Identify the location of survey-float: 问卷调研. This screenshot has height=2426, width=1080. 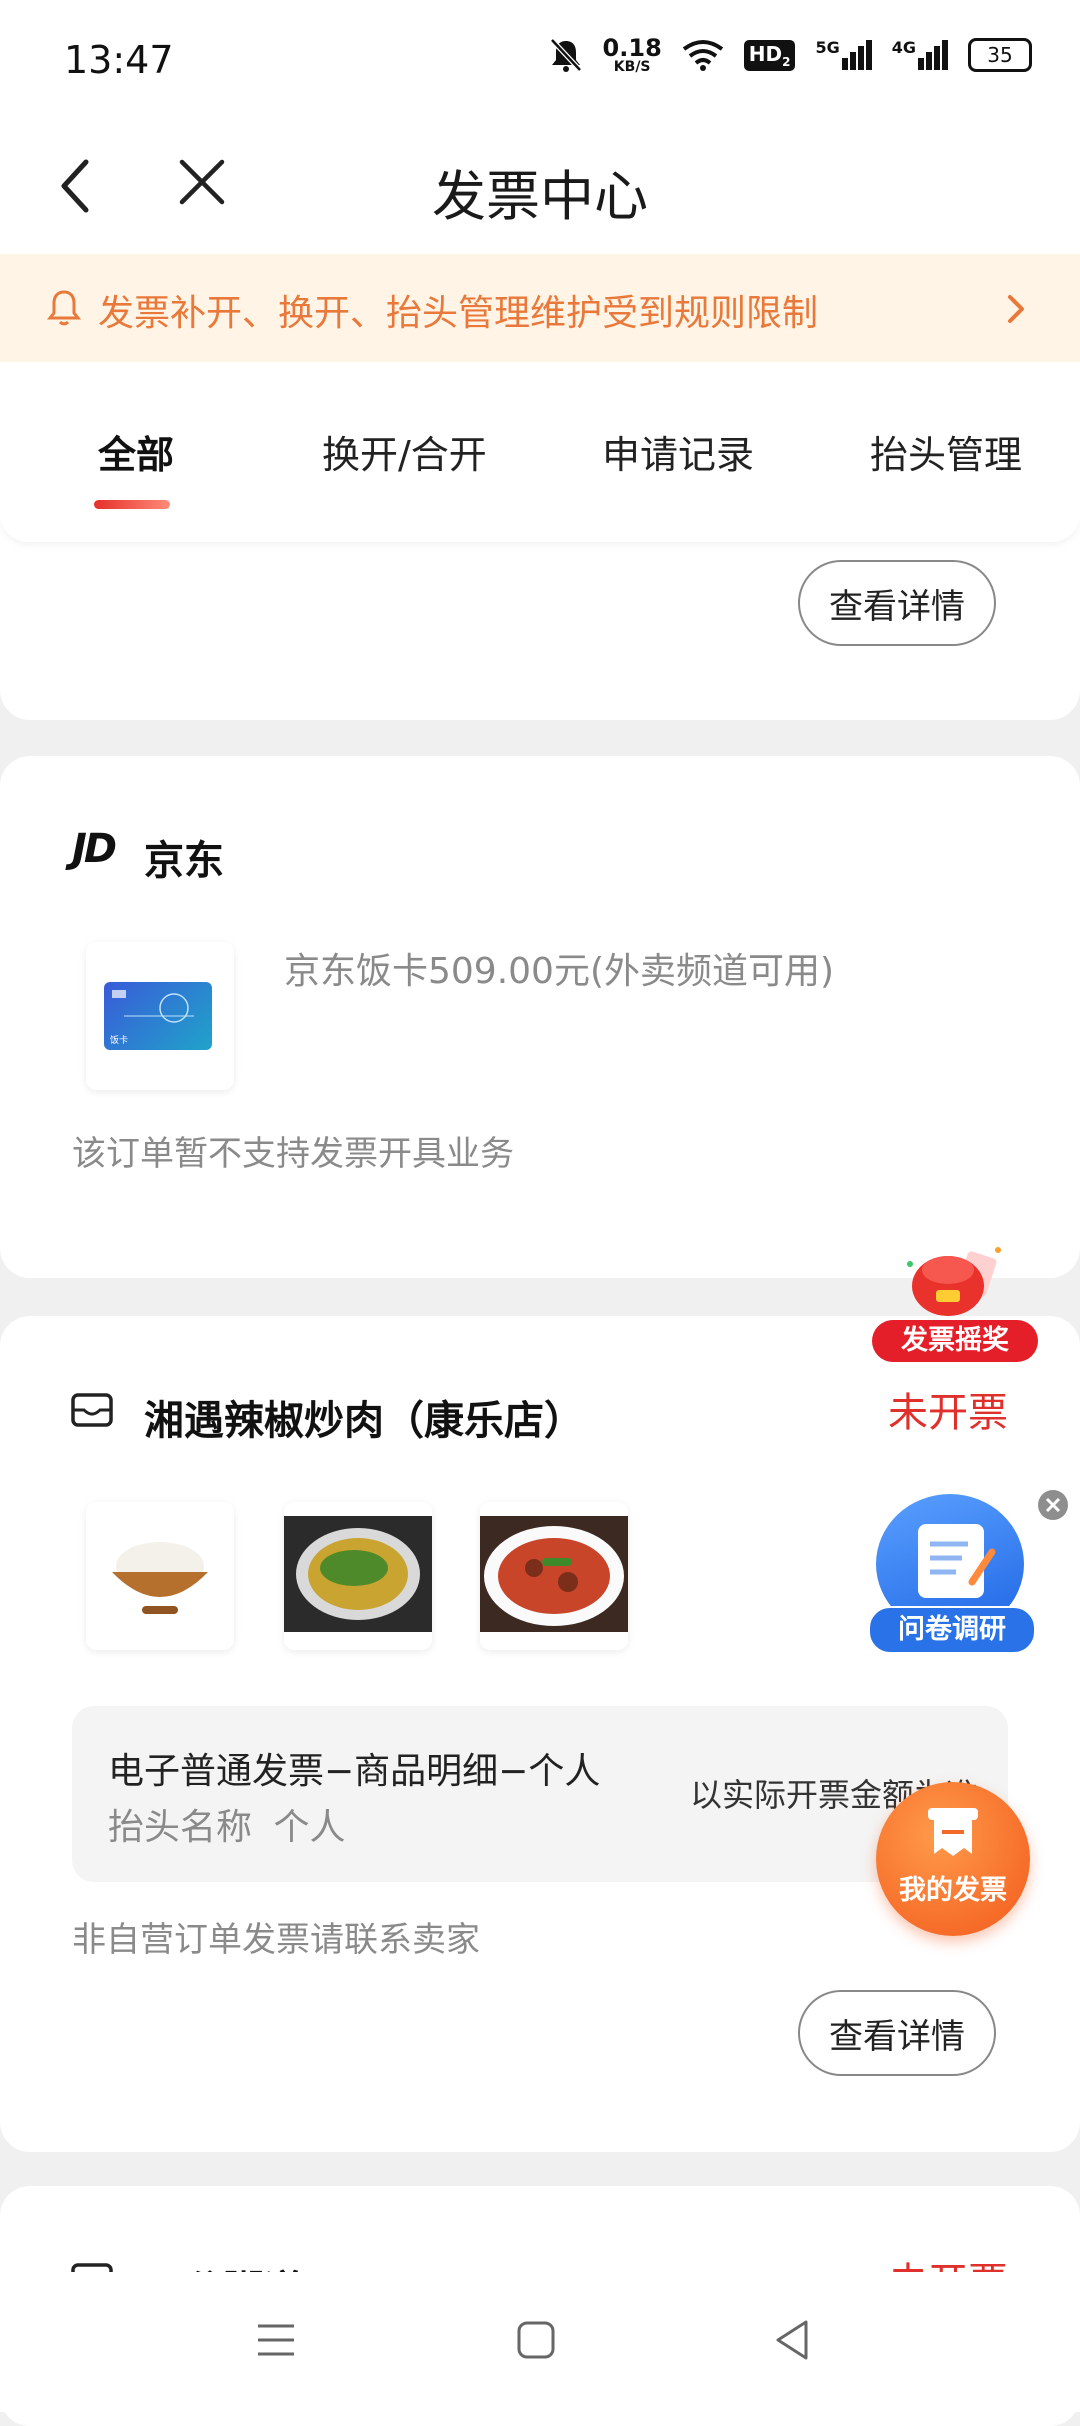
(964, 1572).